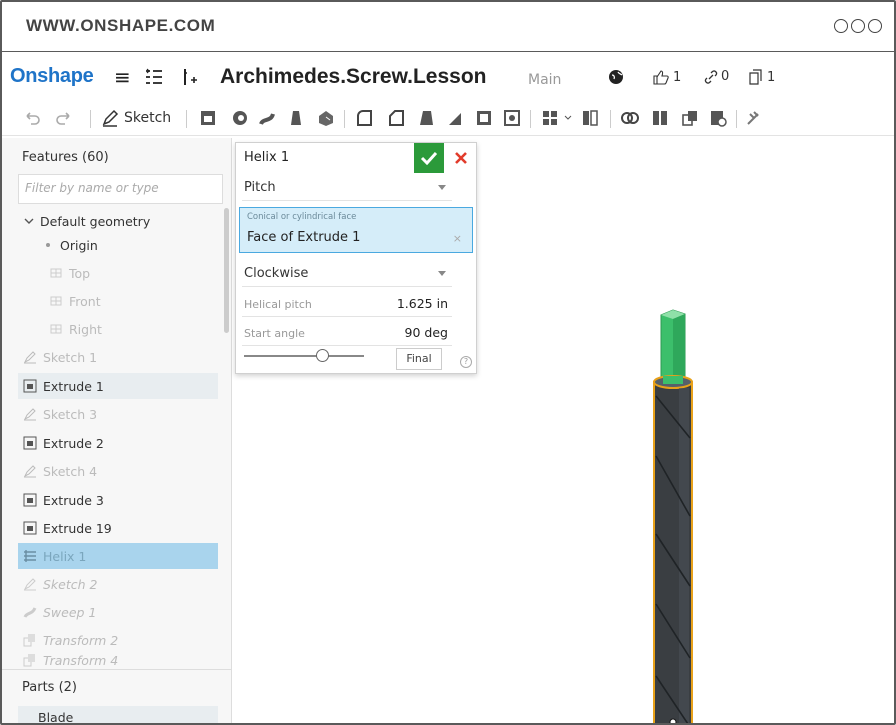  Describe the element at coordinates (52, 76) in the screenshot. I see `onshape-logo: Onshape` at that location.